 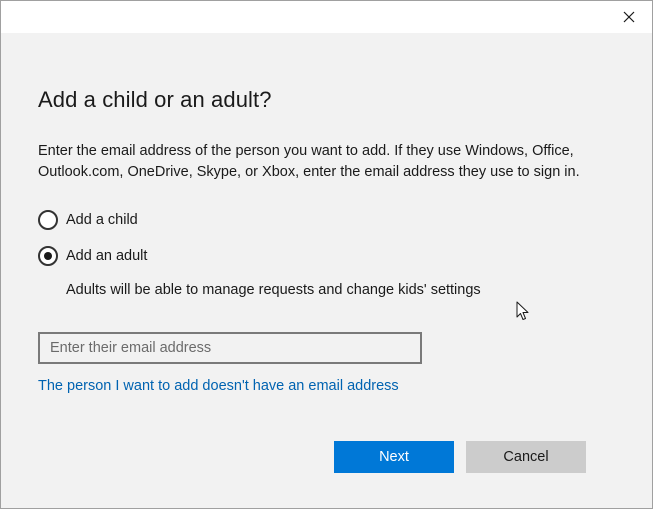 I want to click on add-adult-option: Add an adult, so click(x=92, y=256).